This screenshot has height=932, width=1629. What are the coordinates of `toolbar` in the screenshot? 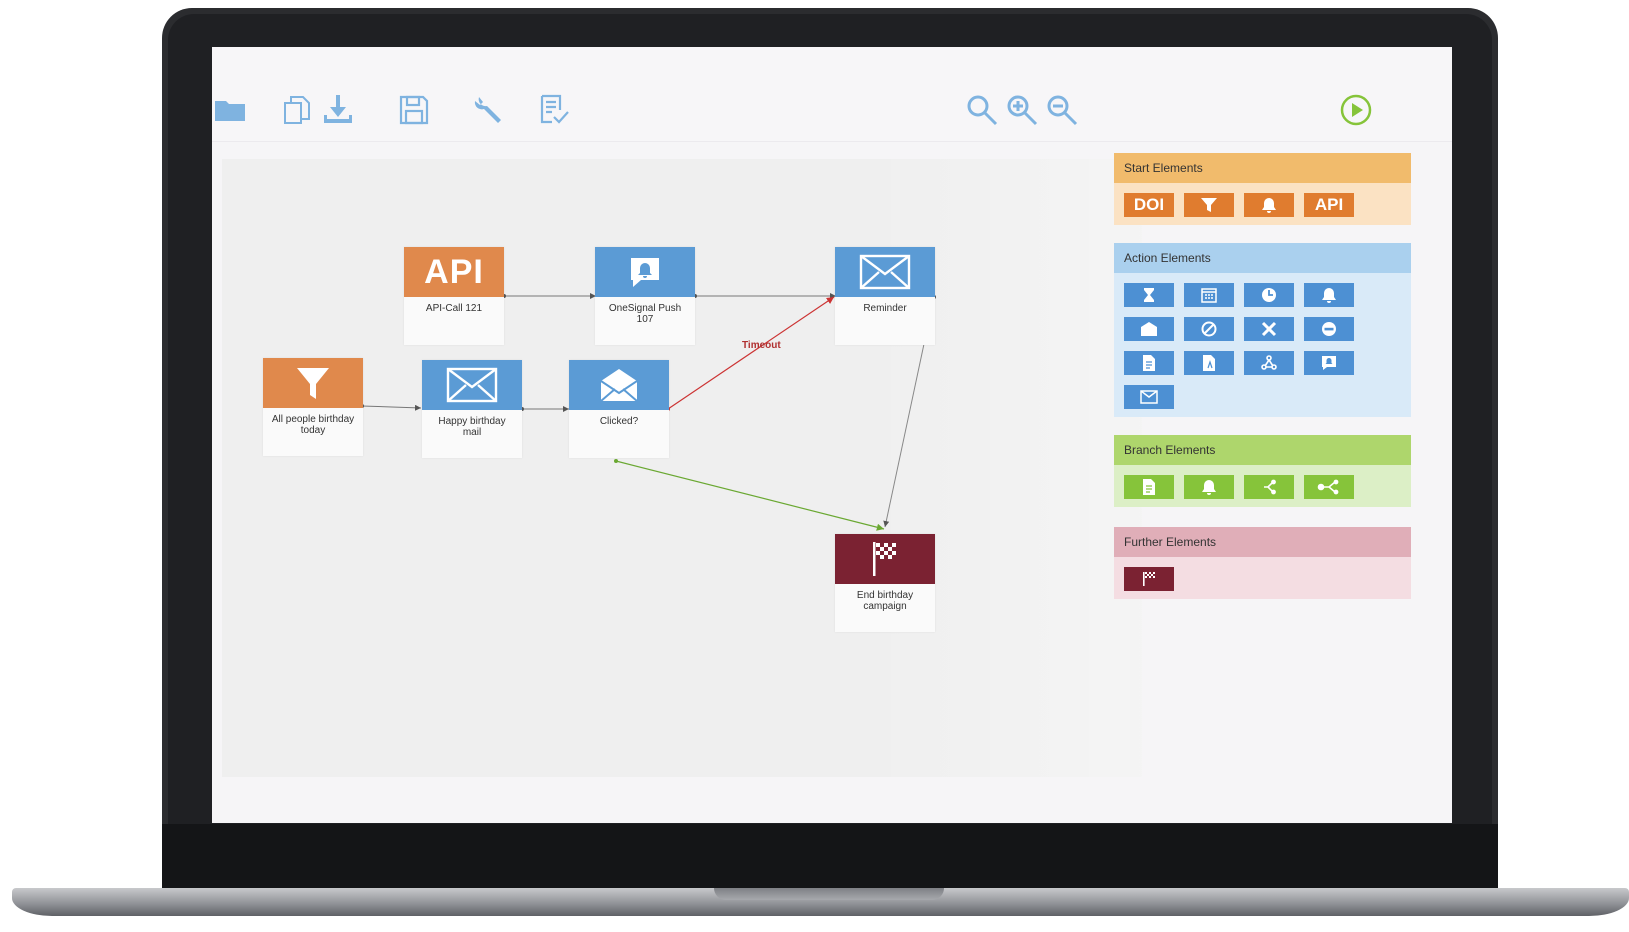 It's located at (832, 94).